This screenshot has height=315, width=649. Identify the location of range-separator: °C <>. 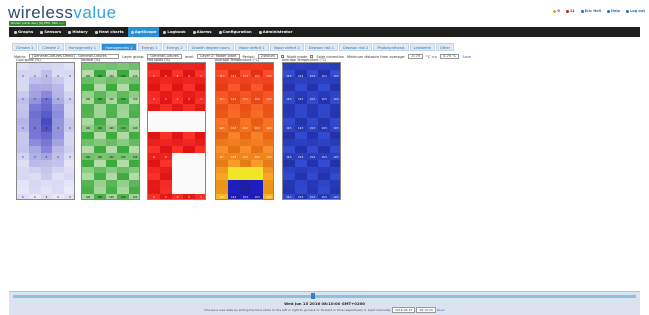
(432, 56).